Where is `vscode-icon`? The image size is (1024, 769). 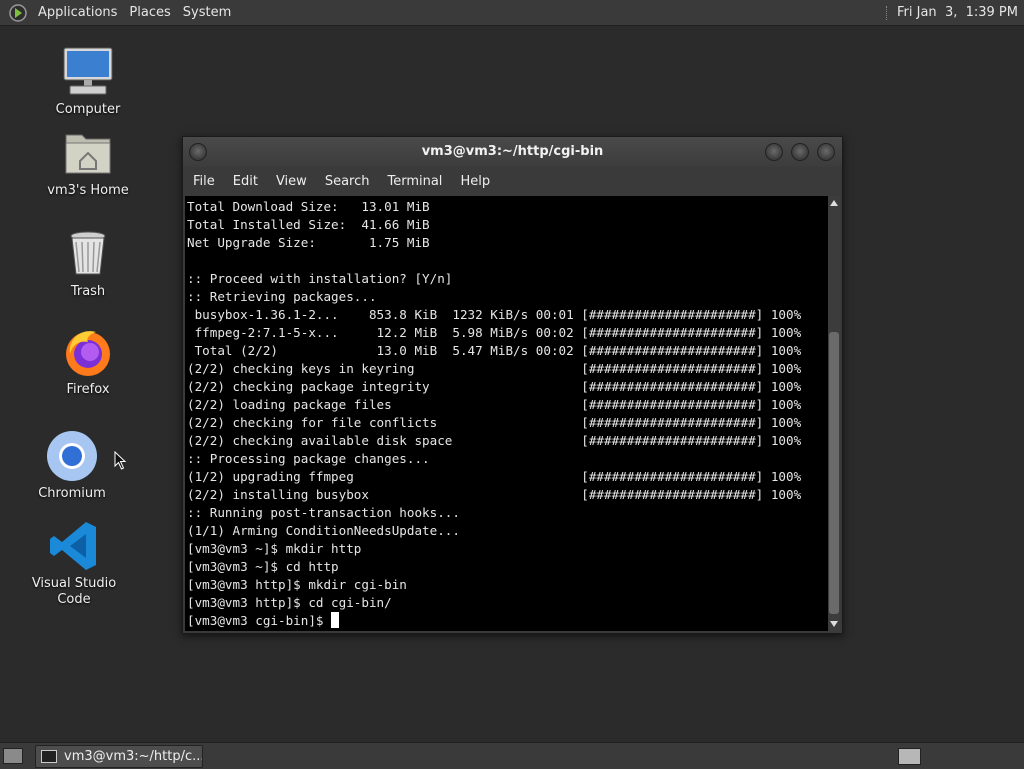 vscode-icon is located at coordinates (73, 546).